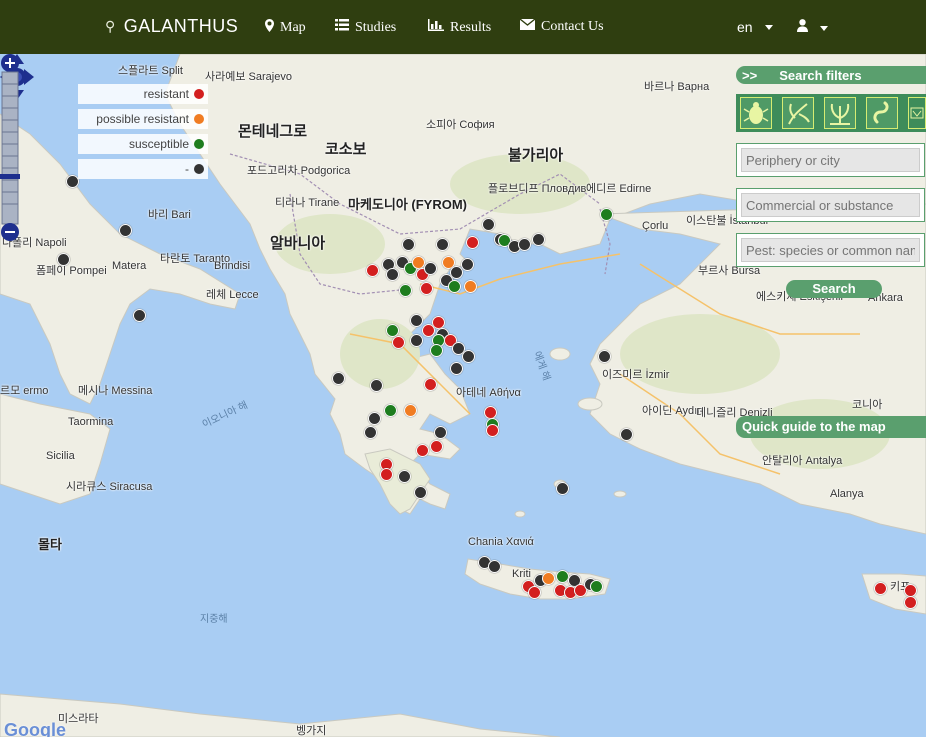 The height and width of the screenshot is (737, 926). What do you see at coordinates (35, 728) in the screenshot?
I see `google-logo: Google` at bounding box center [35, 728].